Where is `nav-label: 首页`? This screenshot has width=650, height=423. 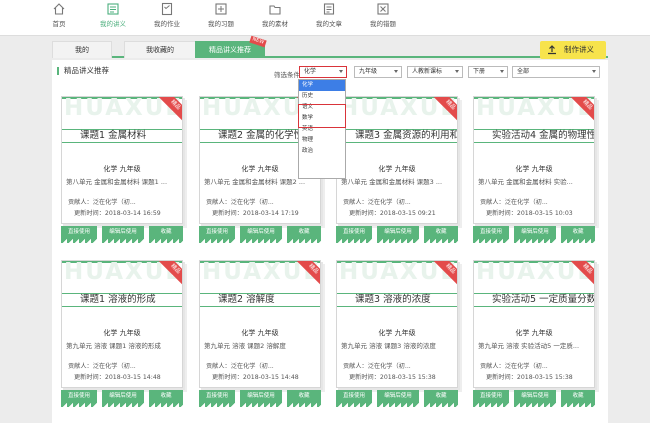
nav-label: 首页 is located at coordinates (59, 24).